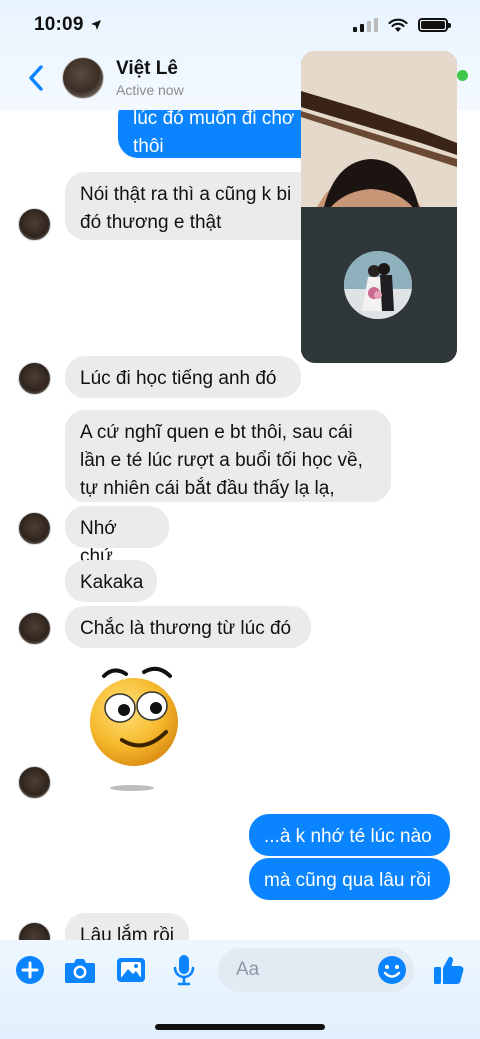  I want to click on gallery-button, so click(131, 970).